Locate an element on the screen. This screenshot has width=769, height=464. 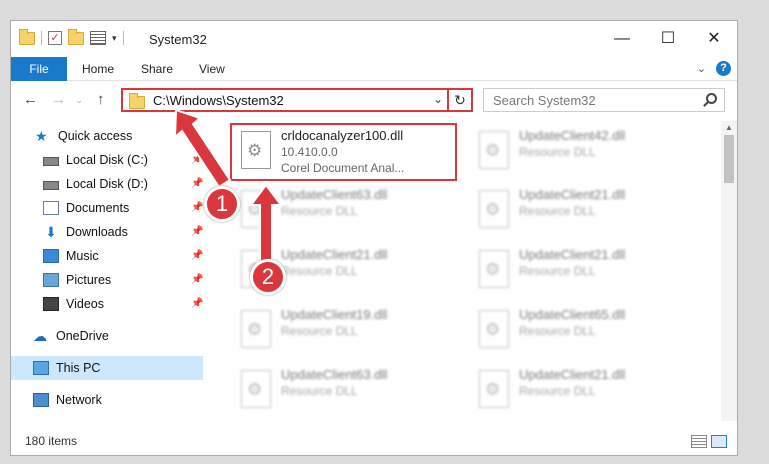
annotation-arrows is located at coordinates (228, 185).